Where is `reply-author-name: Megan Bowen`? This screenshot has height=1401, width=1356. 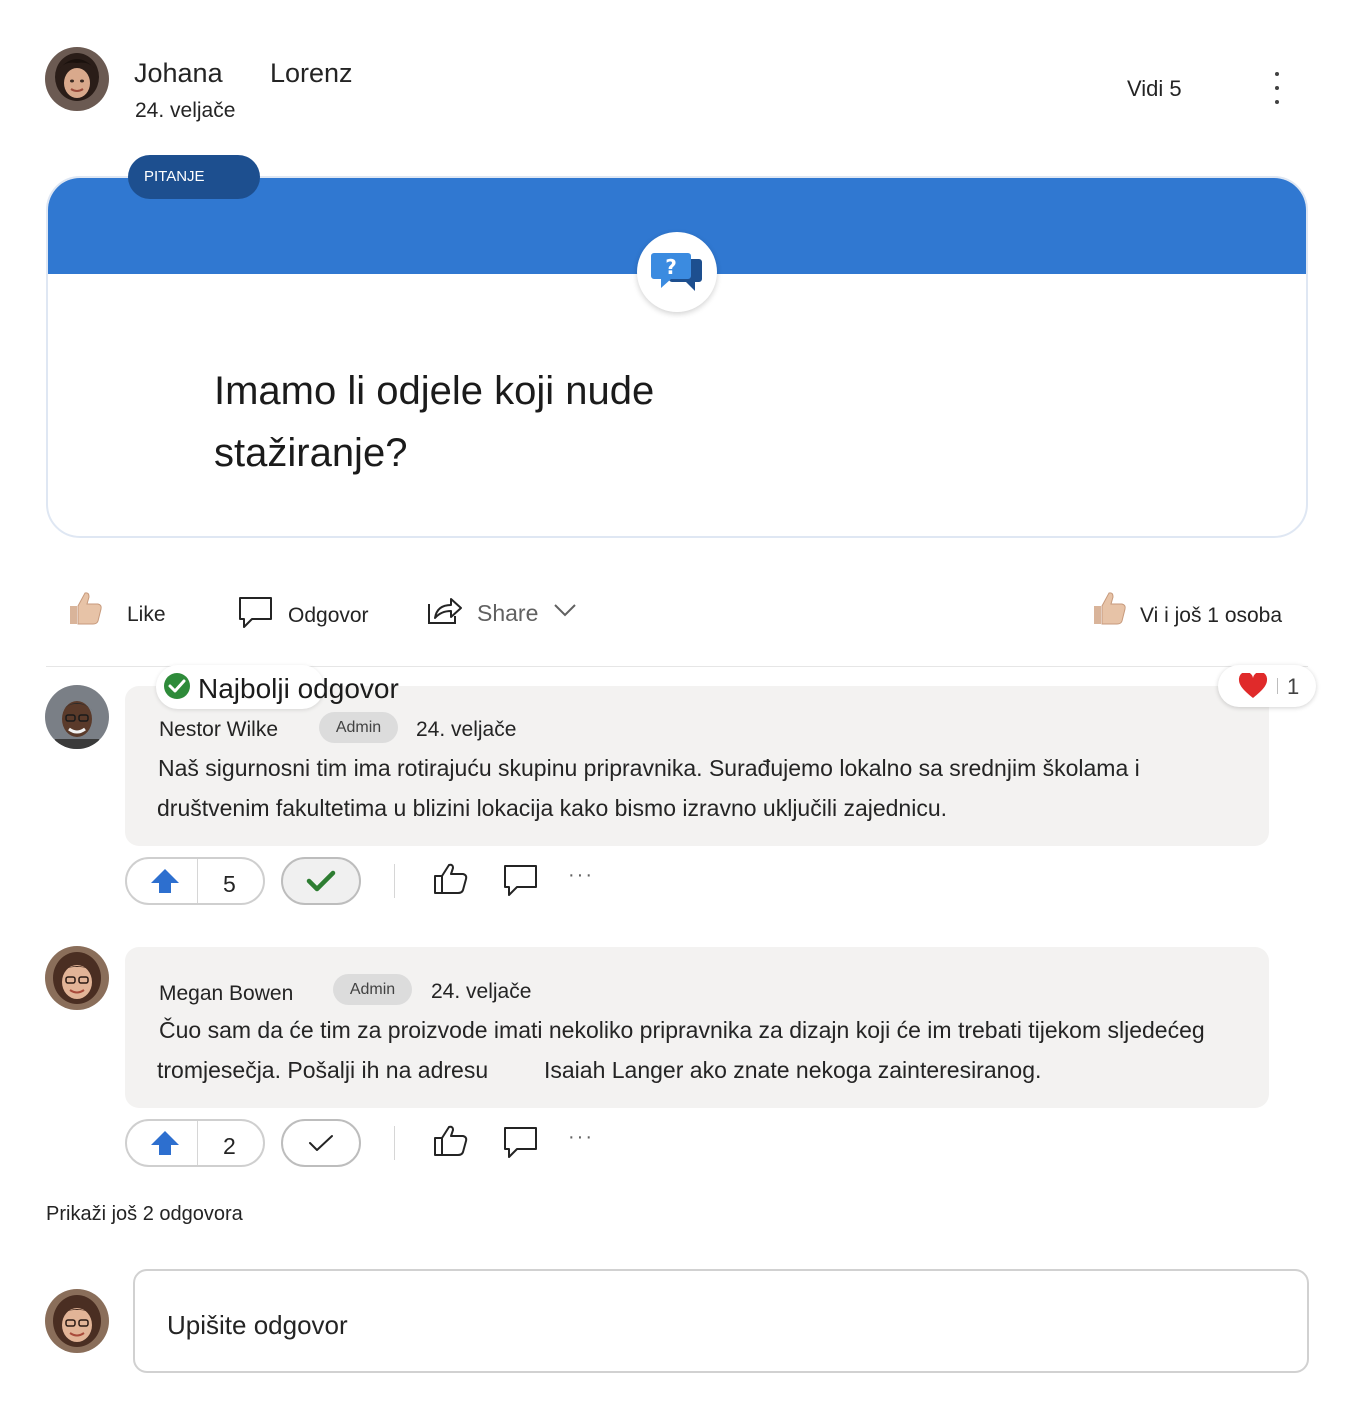
reply-author-name: Megan Bowen is located at coordinates (226, 994).